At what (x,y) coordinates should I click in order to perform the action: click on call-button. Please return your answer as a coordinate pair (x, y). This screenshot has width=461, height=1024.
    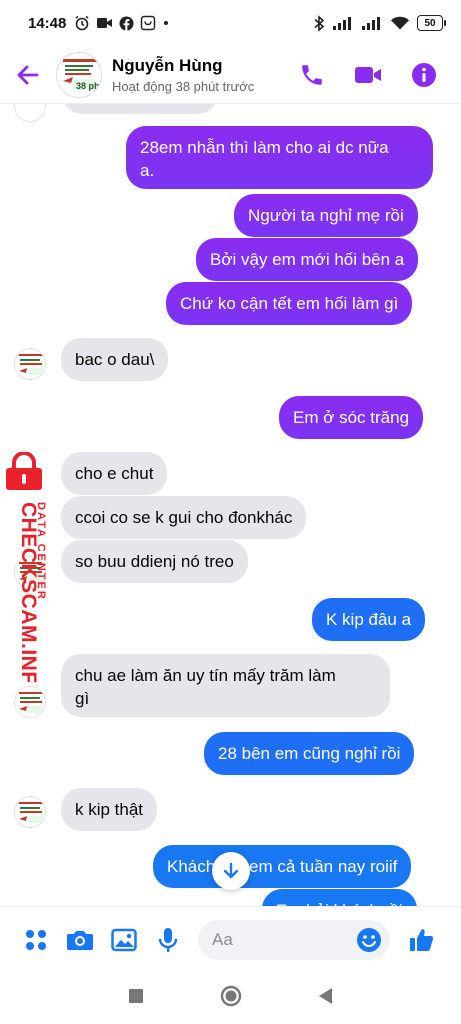
    Looking at the image, I should click on (312, 75).